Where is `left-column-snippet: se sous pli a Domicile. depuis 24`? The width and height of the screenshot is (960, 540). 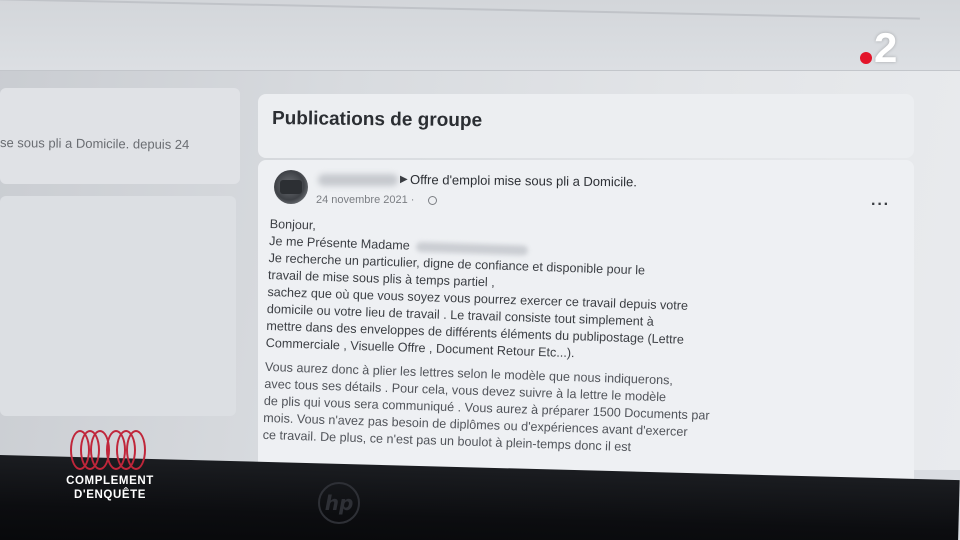
left-column-snippet: se sous pli a Domicile. depuis 24 is located at coordinates (94, 143).